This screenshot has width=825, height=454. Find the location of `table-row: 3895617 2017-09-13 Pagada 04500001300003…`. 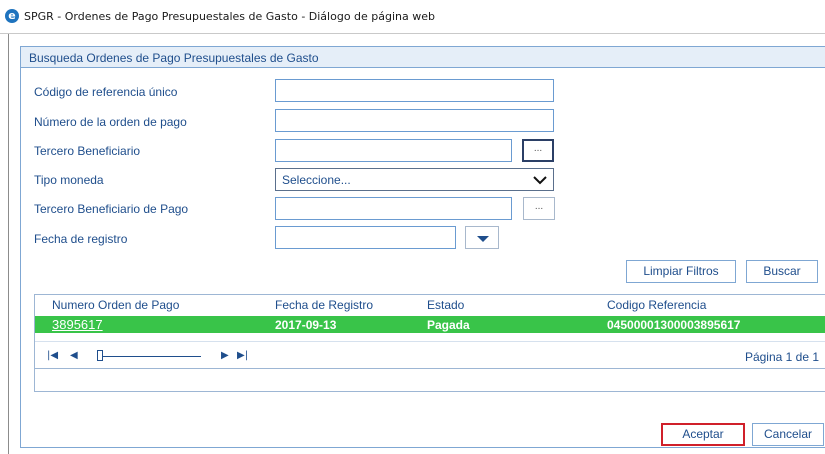

table-row: 3895617 2017-09-13 Pagada 04500001300003… is located at coordinates (430, 324).